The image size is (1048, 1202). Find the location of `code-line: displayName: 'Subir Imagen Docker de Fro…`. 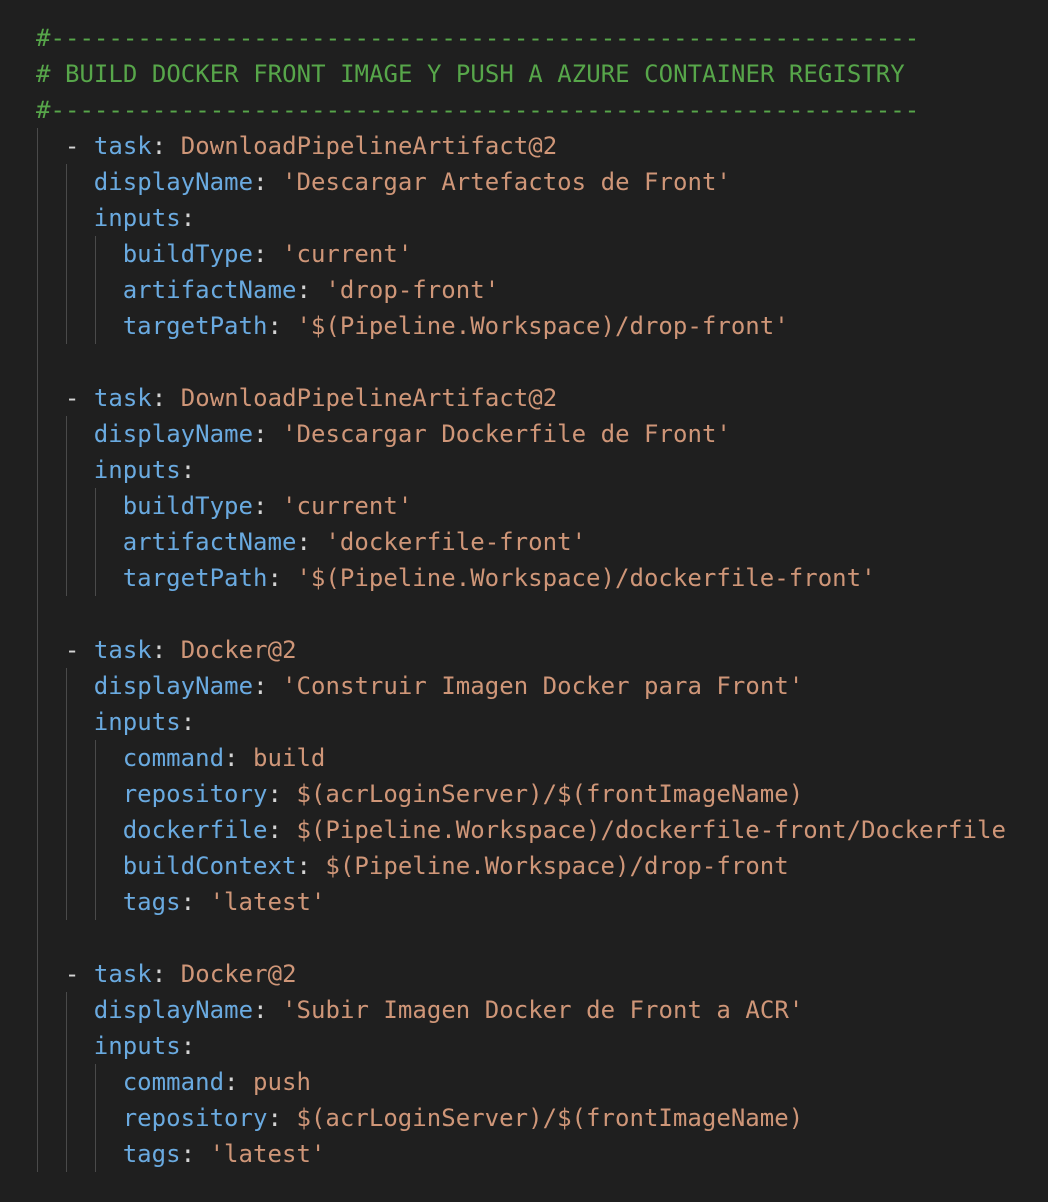

code-line: displayName: 'Subir Imagen Docker de Fro… is located at coordinates (449, 1010).